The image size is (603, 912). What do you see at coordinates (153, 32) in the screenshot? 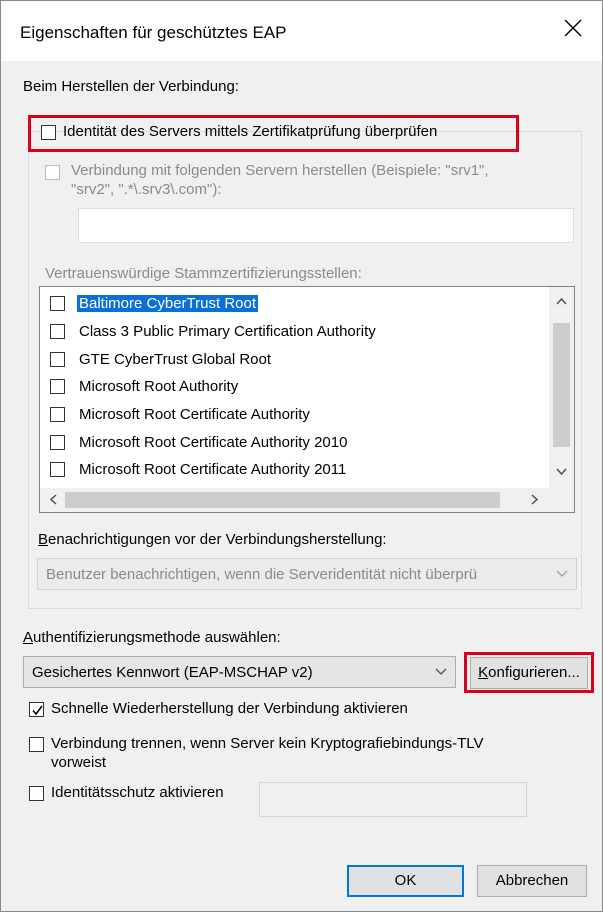
I see `dialog-title: Eigenschaften für geschütztes EAP` at bounding box center [153, 32].